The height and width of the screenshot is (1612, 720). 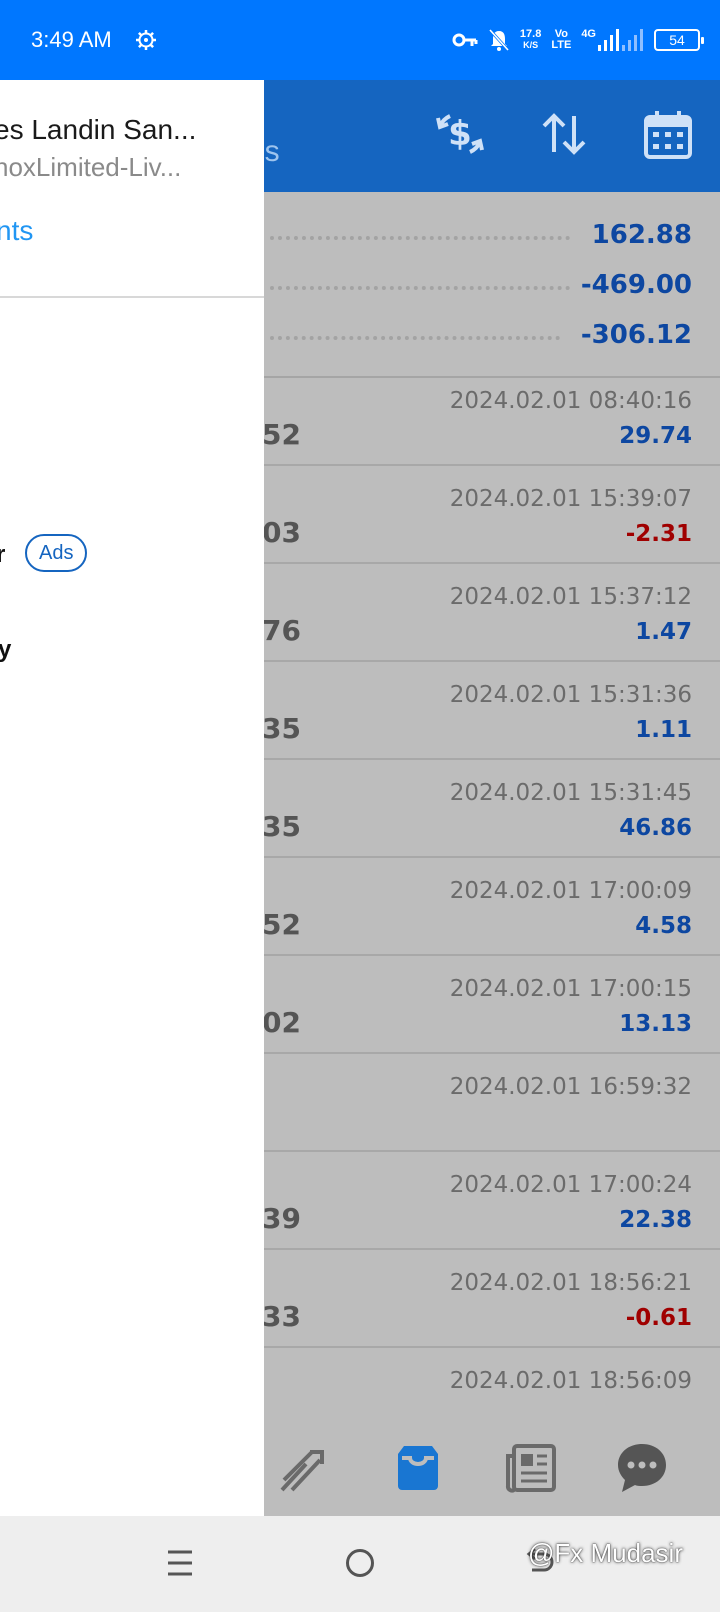 What do you see at coordinates (570, 891) in the screenshot?
I see `deal-datetime: 2024.02.01 17:00:09` at bounding box center [570, 891].